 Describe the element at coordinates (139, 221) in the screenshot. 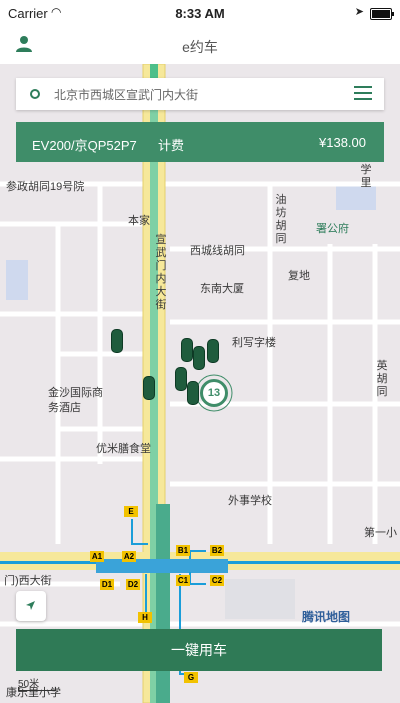

I see `map-label-benjia: 本家` at that location.